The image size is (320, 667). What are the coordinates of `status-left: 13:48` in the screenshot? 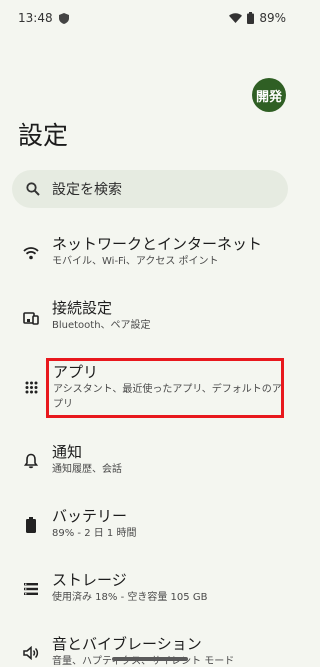 It's located at (43, 18).